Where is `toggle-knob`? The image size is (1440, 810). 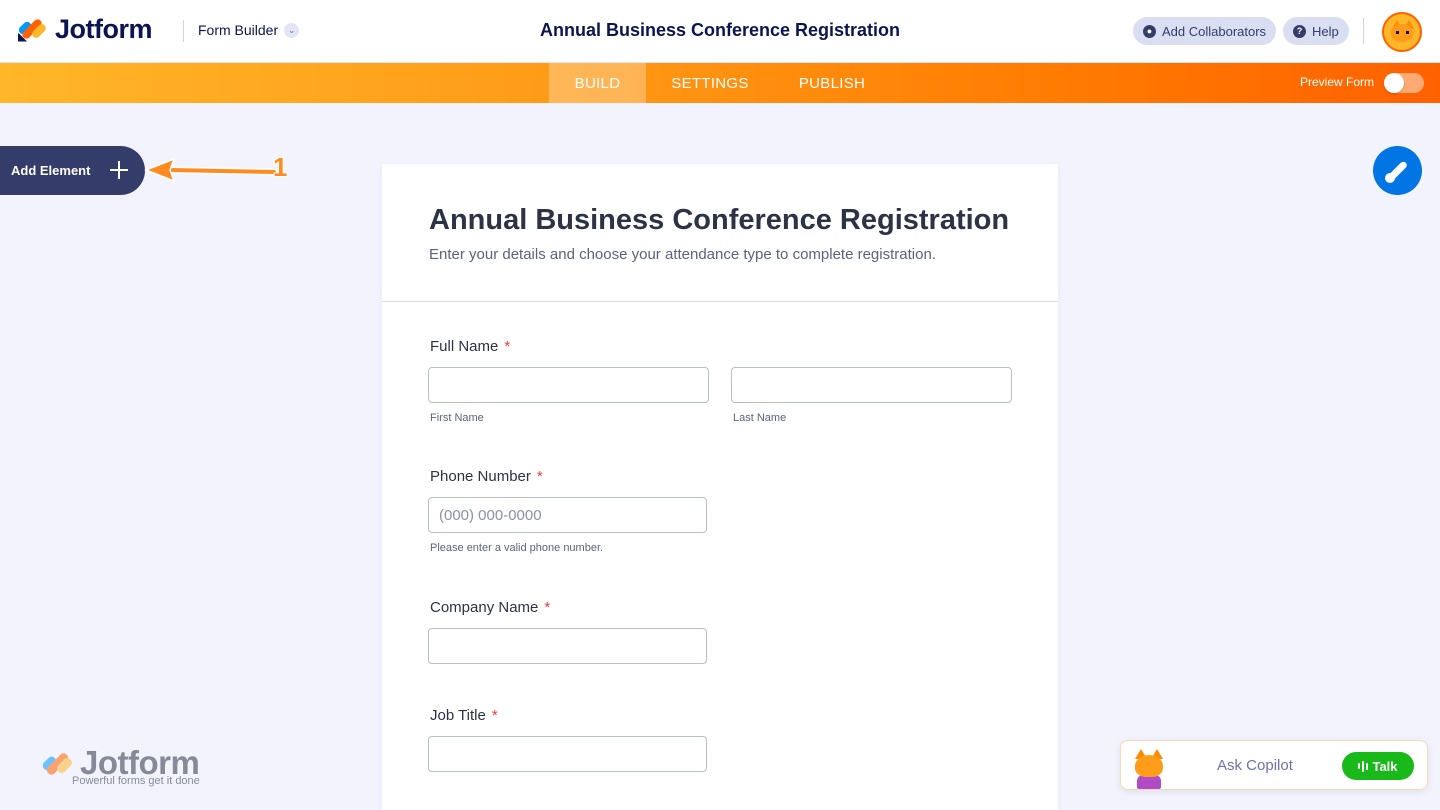
toggle-knob is located at coordinates (1394, 83).